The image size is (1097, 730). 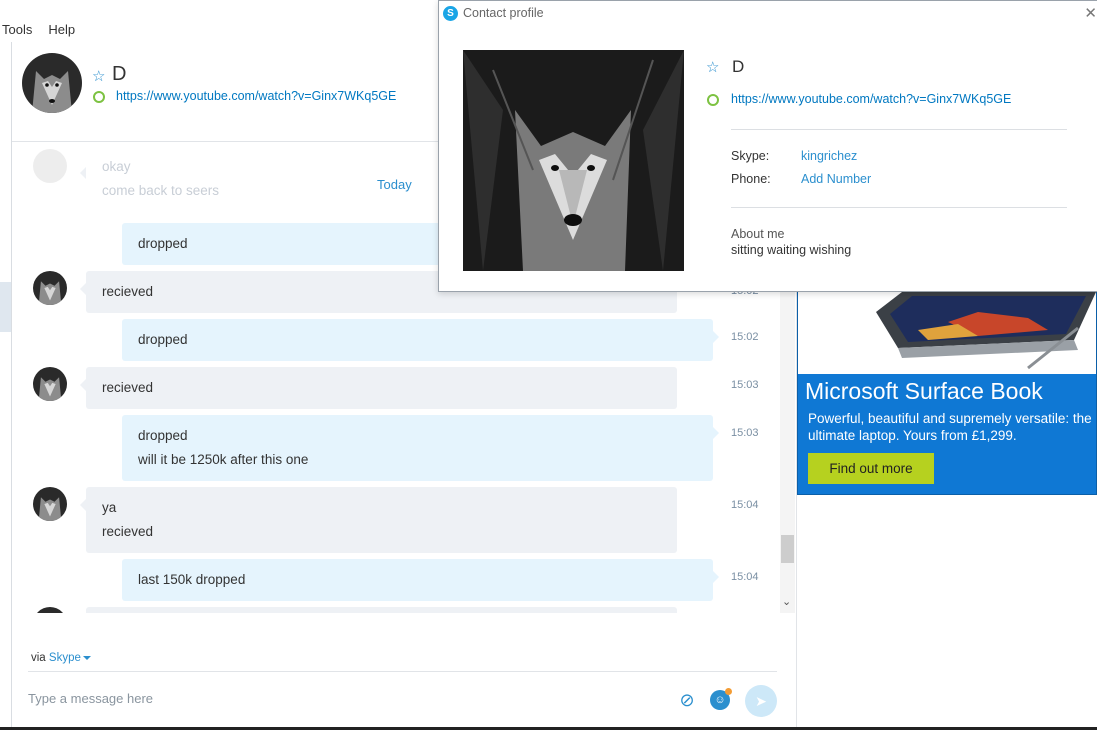 What do you see at coordinates (44, 32) in the screenshot?
I see `menu-bar: Tools Help` at bounding box center [44, 32].